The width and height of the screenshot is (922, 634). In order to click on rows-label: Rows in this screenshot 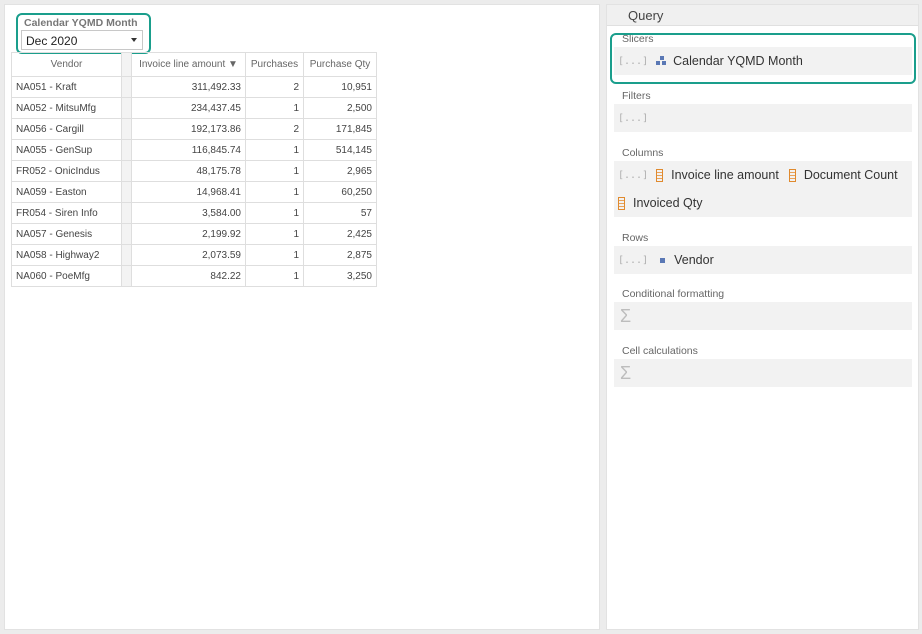, I will do `click(635, 238)`.